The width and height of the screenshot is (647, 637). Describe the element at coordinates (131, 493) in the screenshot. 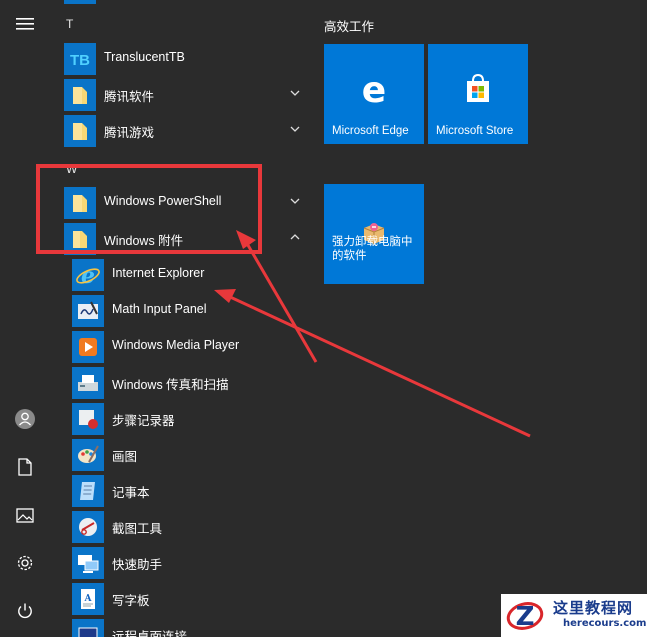

I see `app-item-label: 记事本` at that location.